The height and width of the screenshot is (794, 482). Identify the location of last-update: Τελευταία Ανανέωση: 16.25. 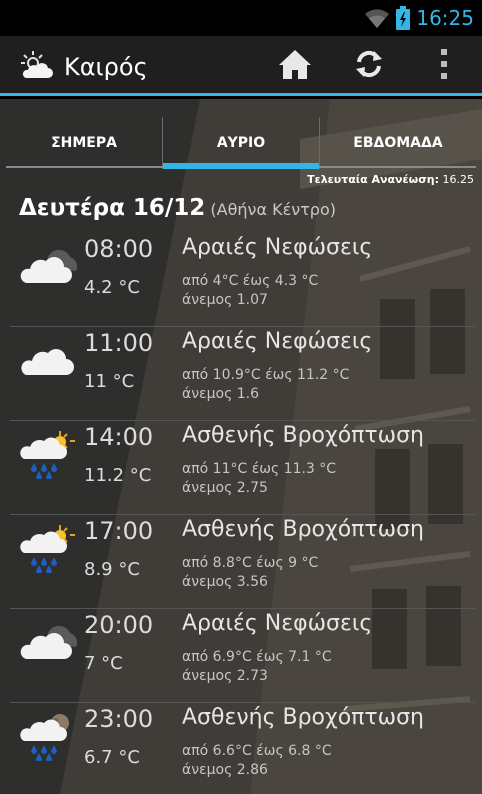
(390, 179).